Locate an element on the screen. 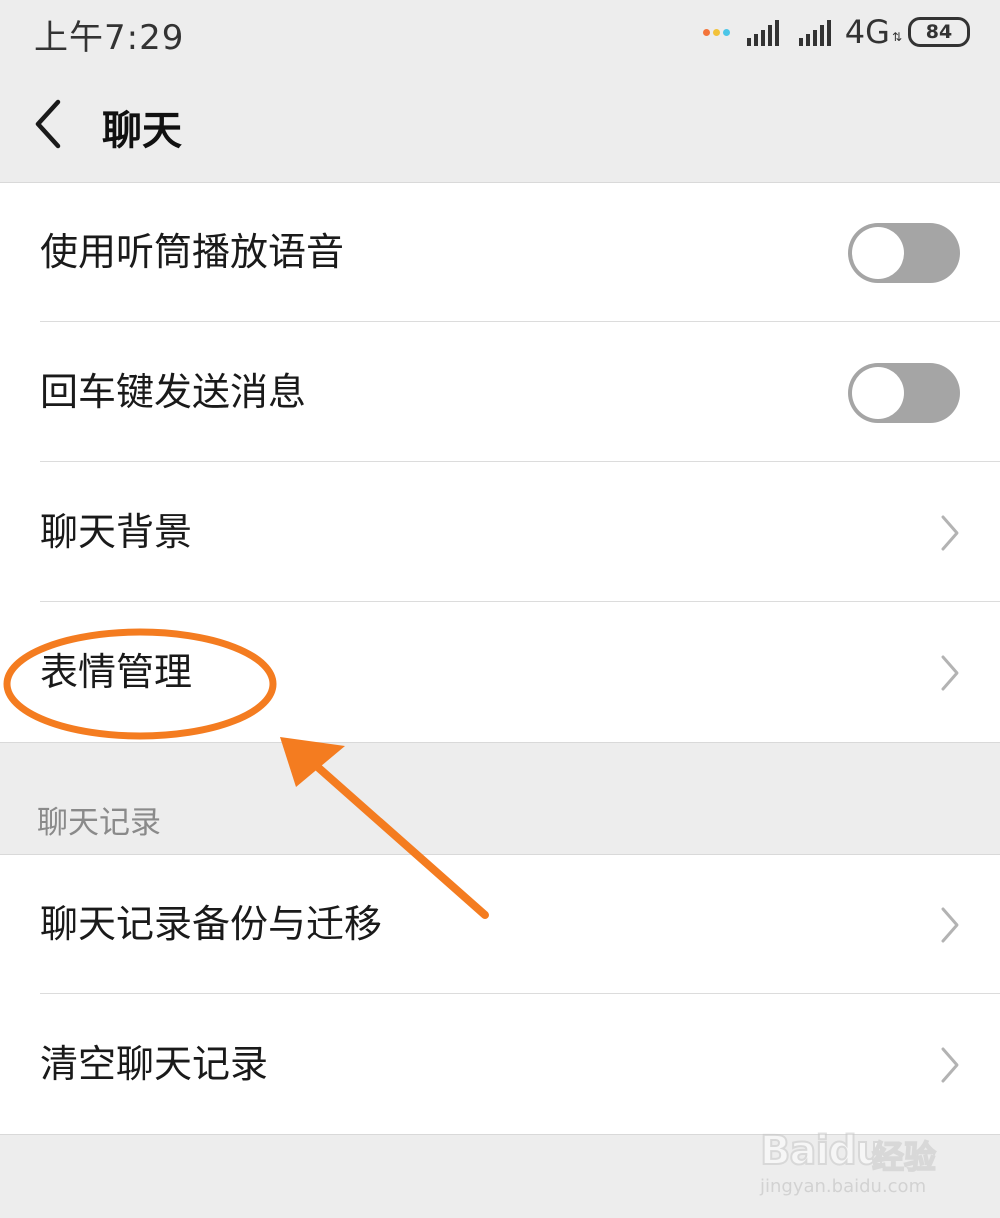 The width and height of the screenshot is (1000, 1218). annotation-arrow-head is located at coordinates (312, 762).